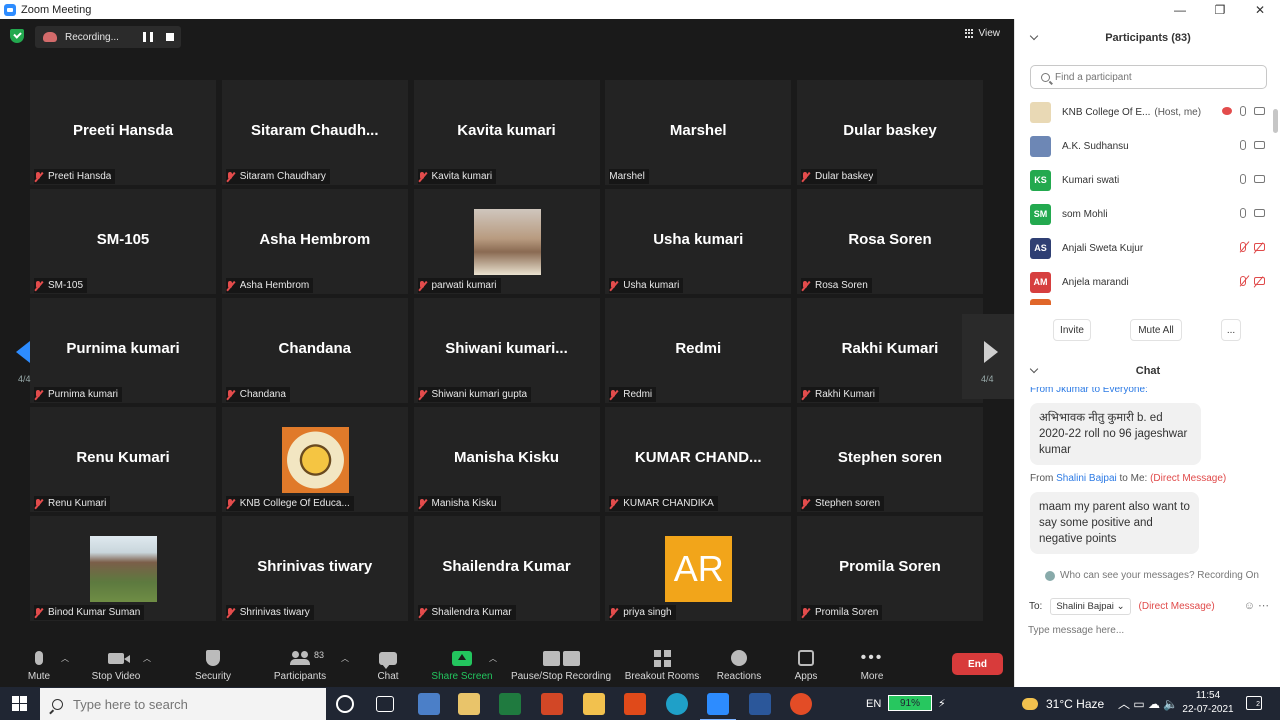  Describe the element at coordinates (19, 703) in the screenshot. I see `windows-start-icon` at that location.